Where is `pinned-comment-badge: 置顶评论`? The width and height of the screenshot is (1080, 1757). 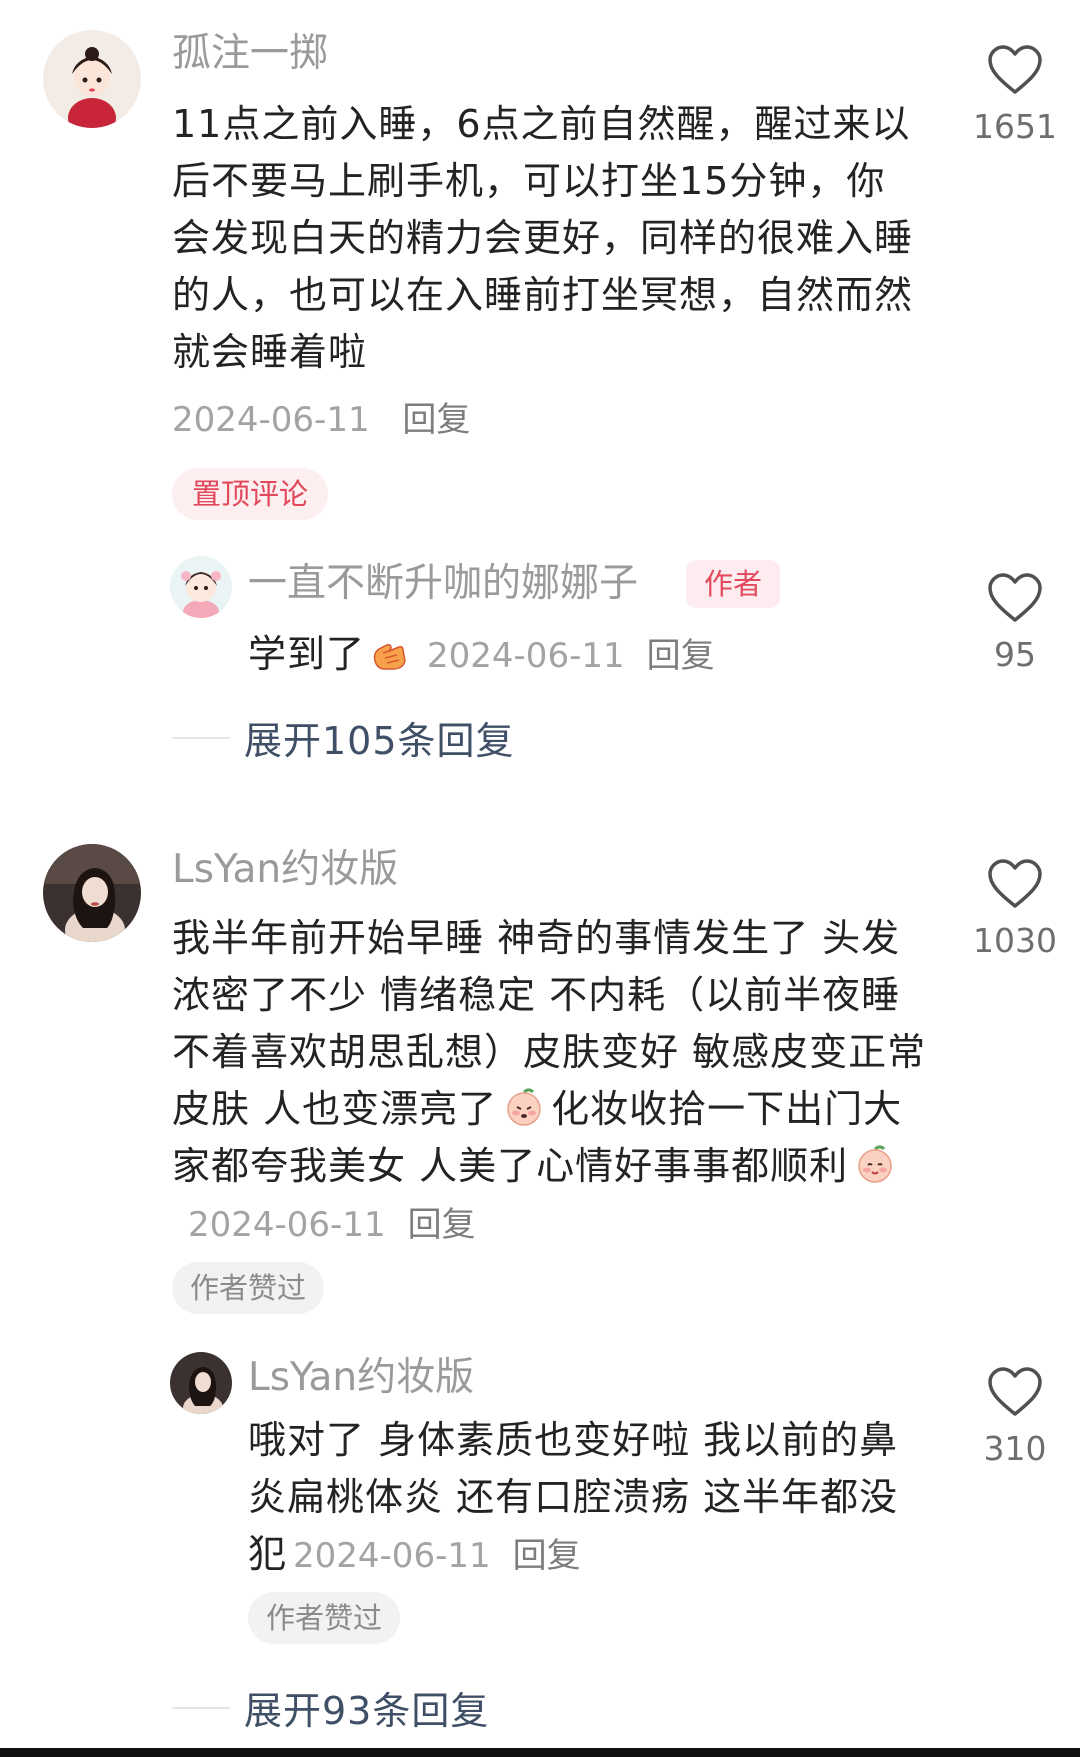 pinned-comment-badge: 置顶评论 is located at coordinates (250, 494).